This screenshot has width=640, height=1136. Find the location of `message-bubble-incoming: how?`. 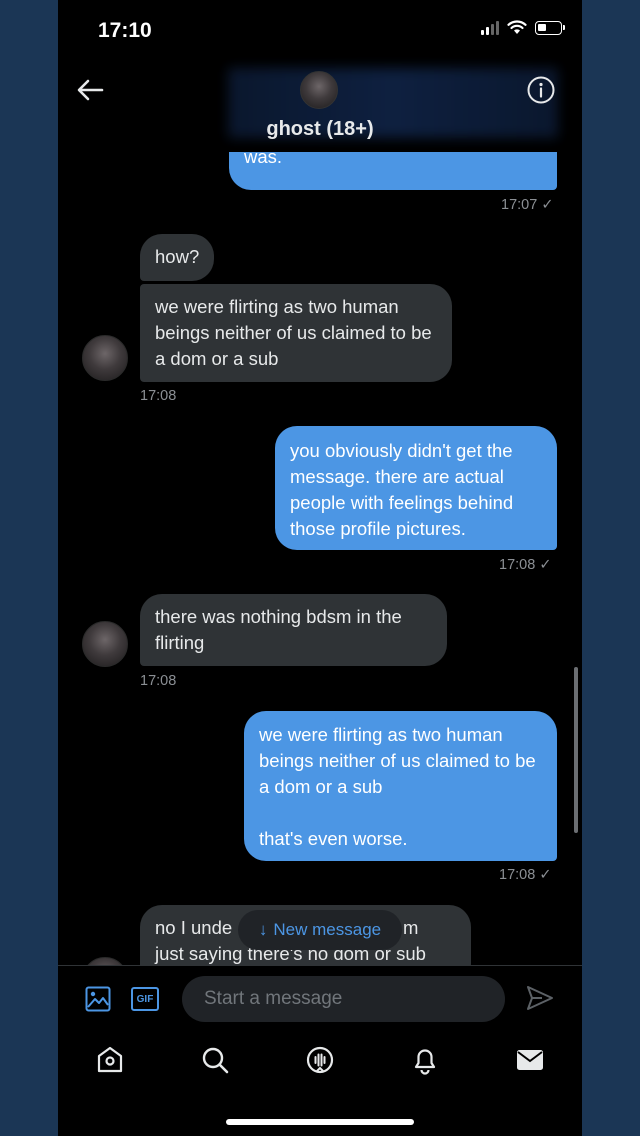

message-bubble-incoming: how? is located at coordinates (177, 257).